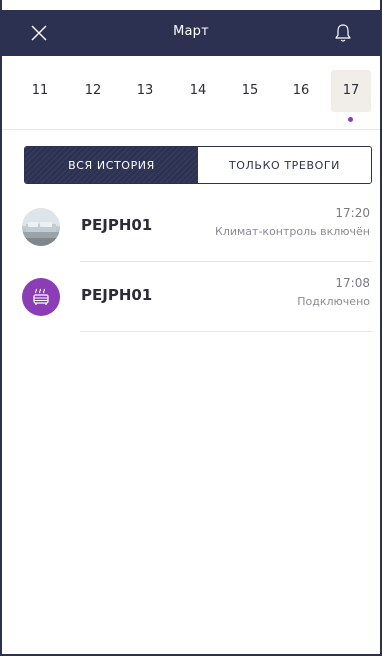 This screenshot has height=656, width=382. Describe the element at coordinates (198, 91) in the screenshot. I see `date-14: 14` at that location.